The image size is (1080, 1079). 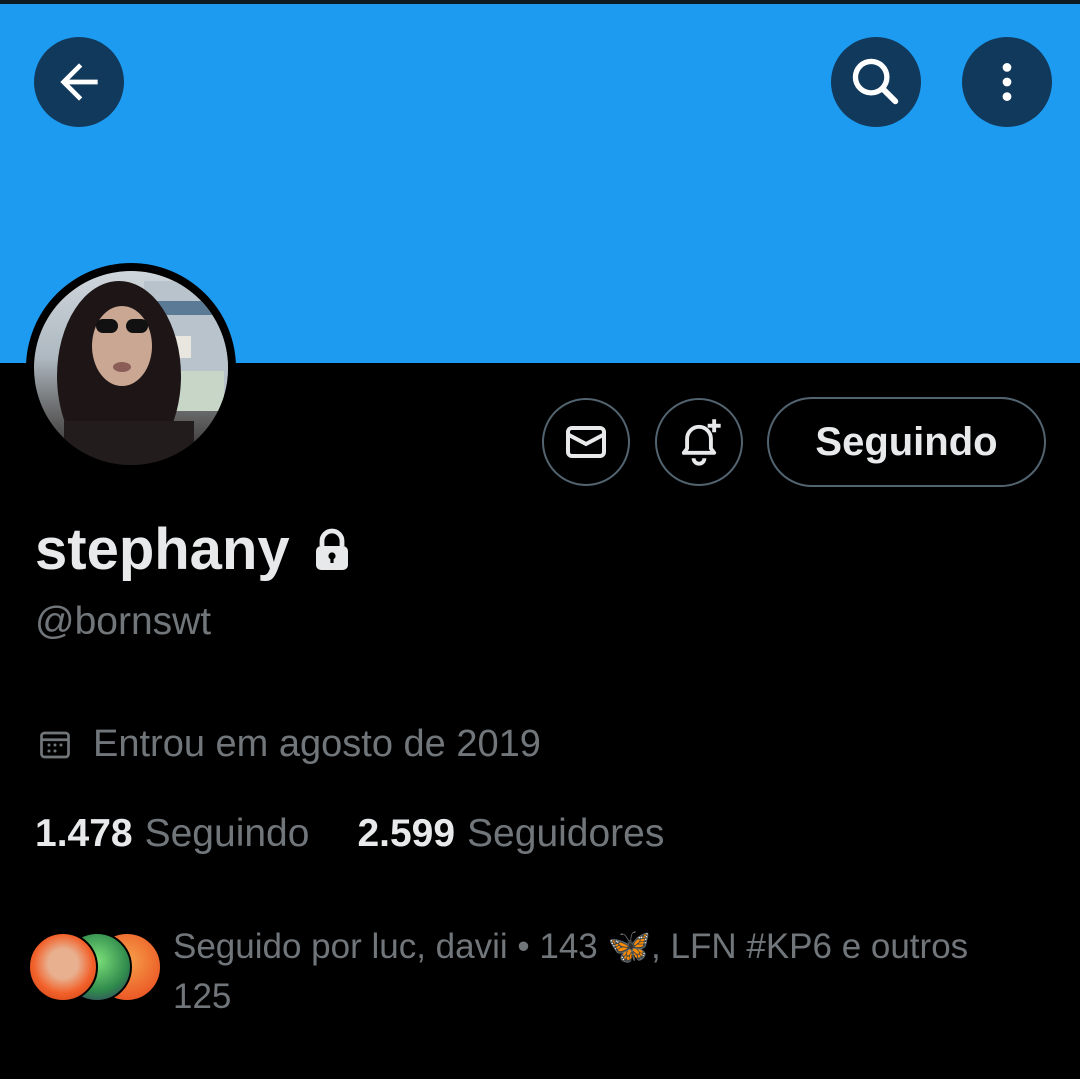 I want to click on lock-icon, so click(x=332, y=550).